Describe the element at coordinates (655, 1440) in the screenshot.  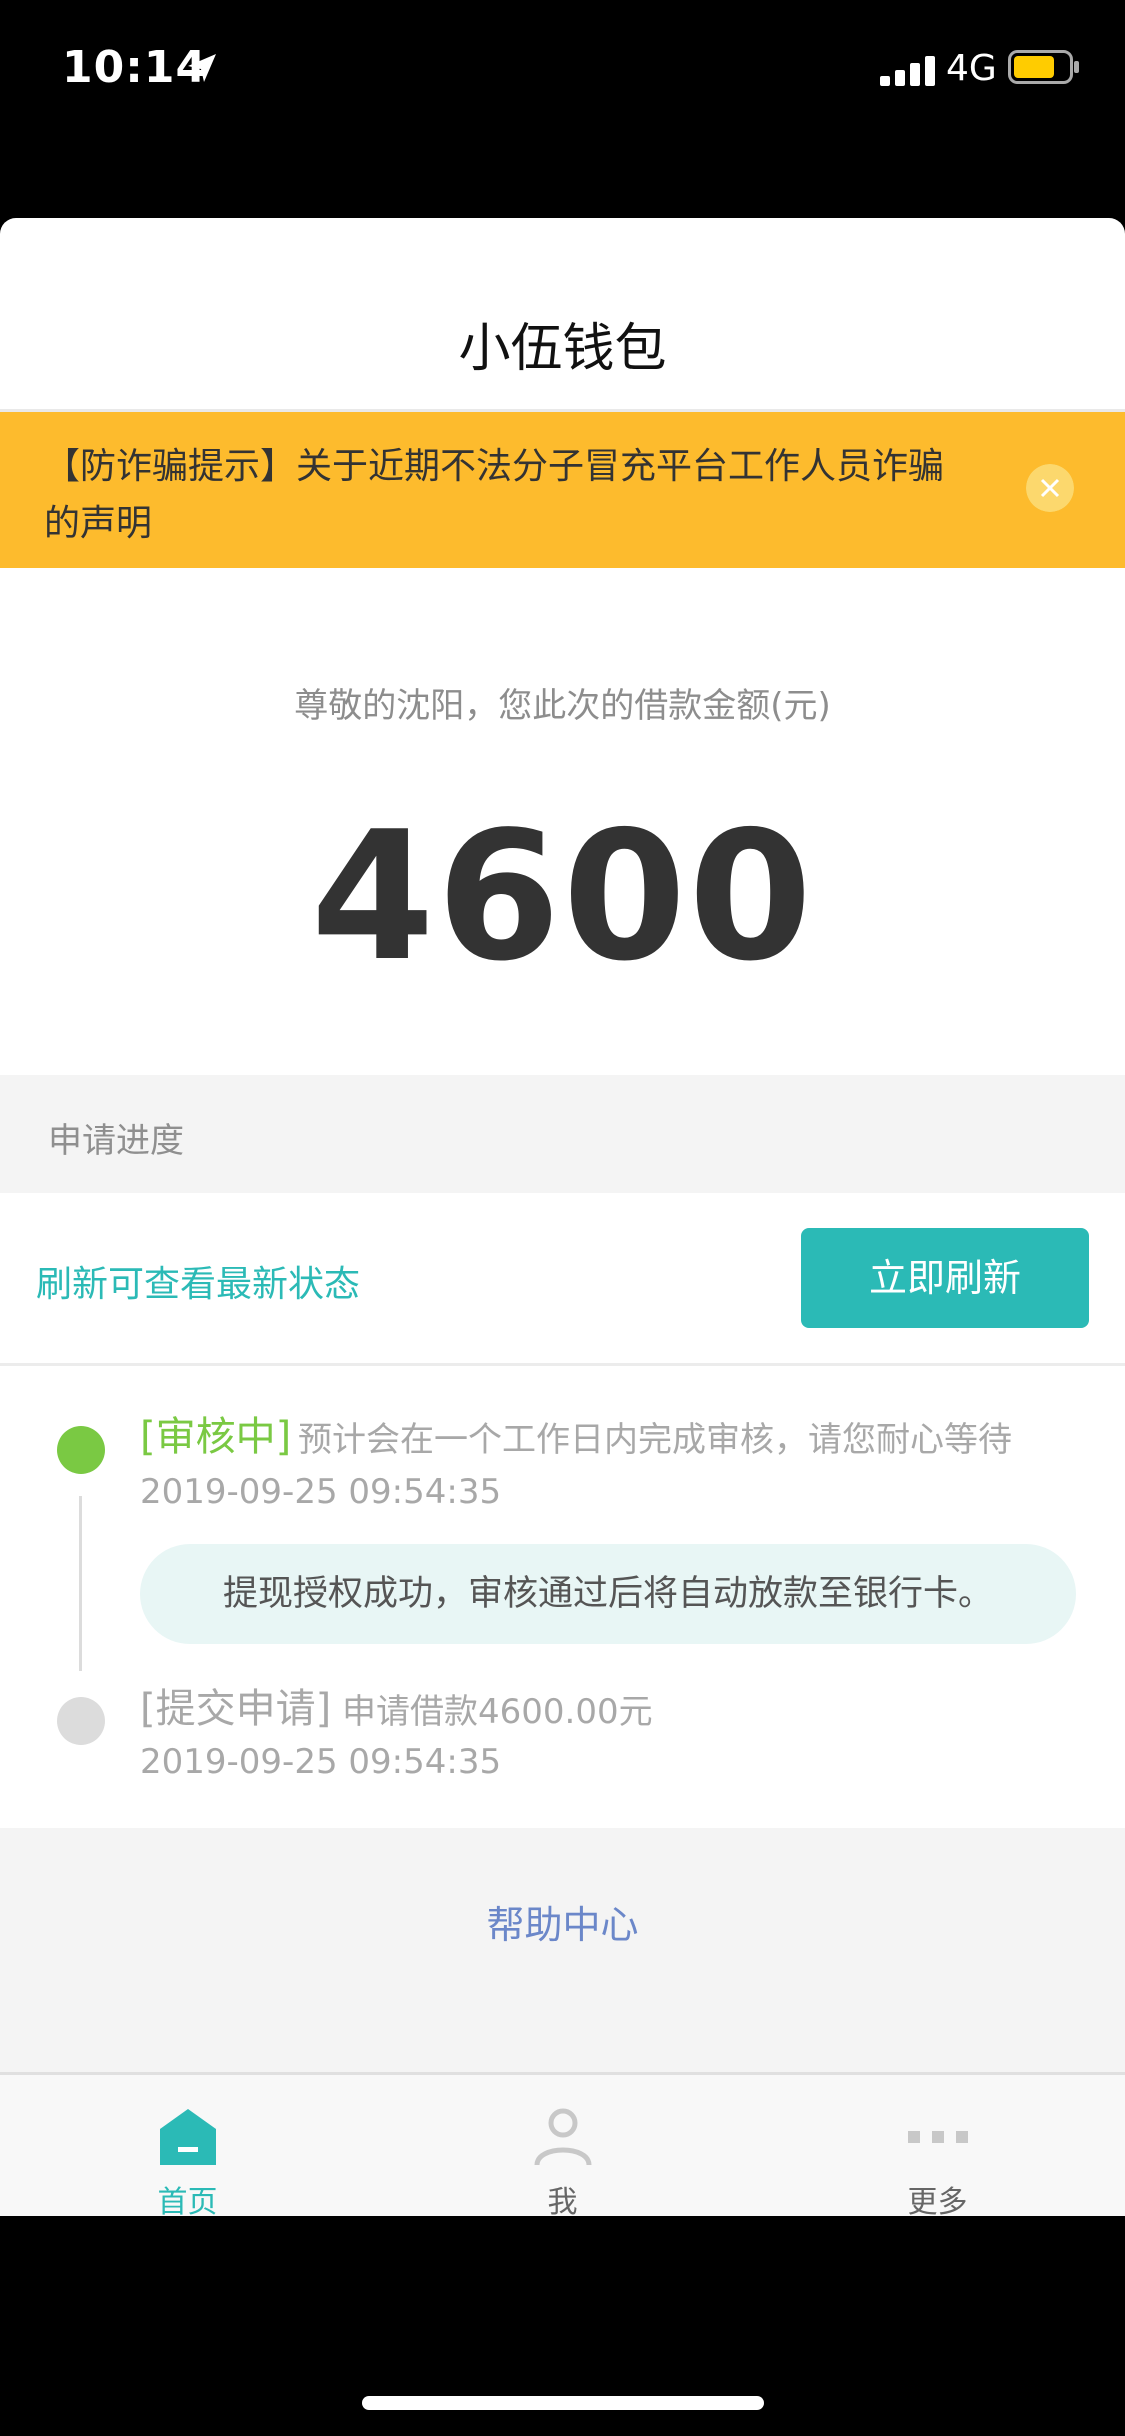
I see `event-description: 预计会在一个工作日内完成审核，请您耐心等待` at that location.